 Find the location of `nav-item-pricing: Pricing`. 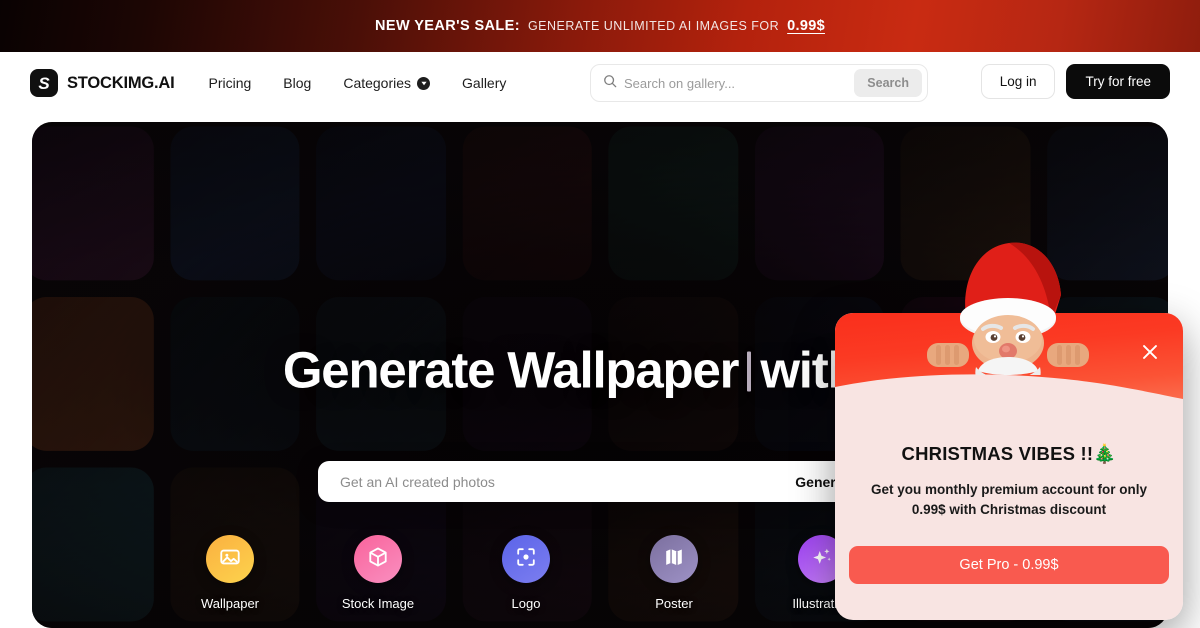

nav-item-pricing: Pricing is located at coordinates (230, 83).